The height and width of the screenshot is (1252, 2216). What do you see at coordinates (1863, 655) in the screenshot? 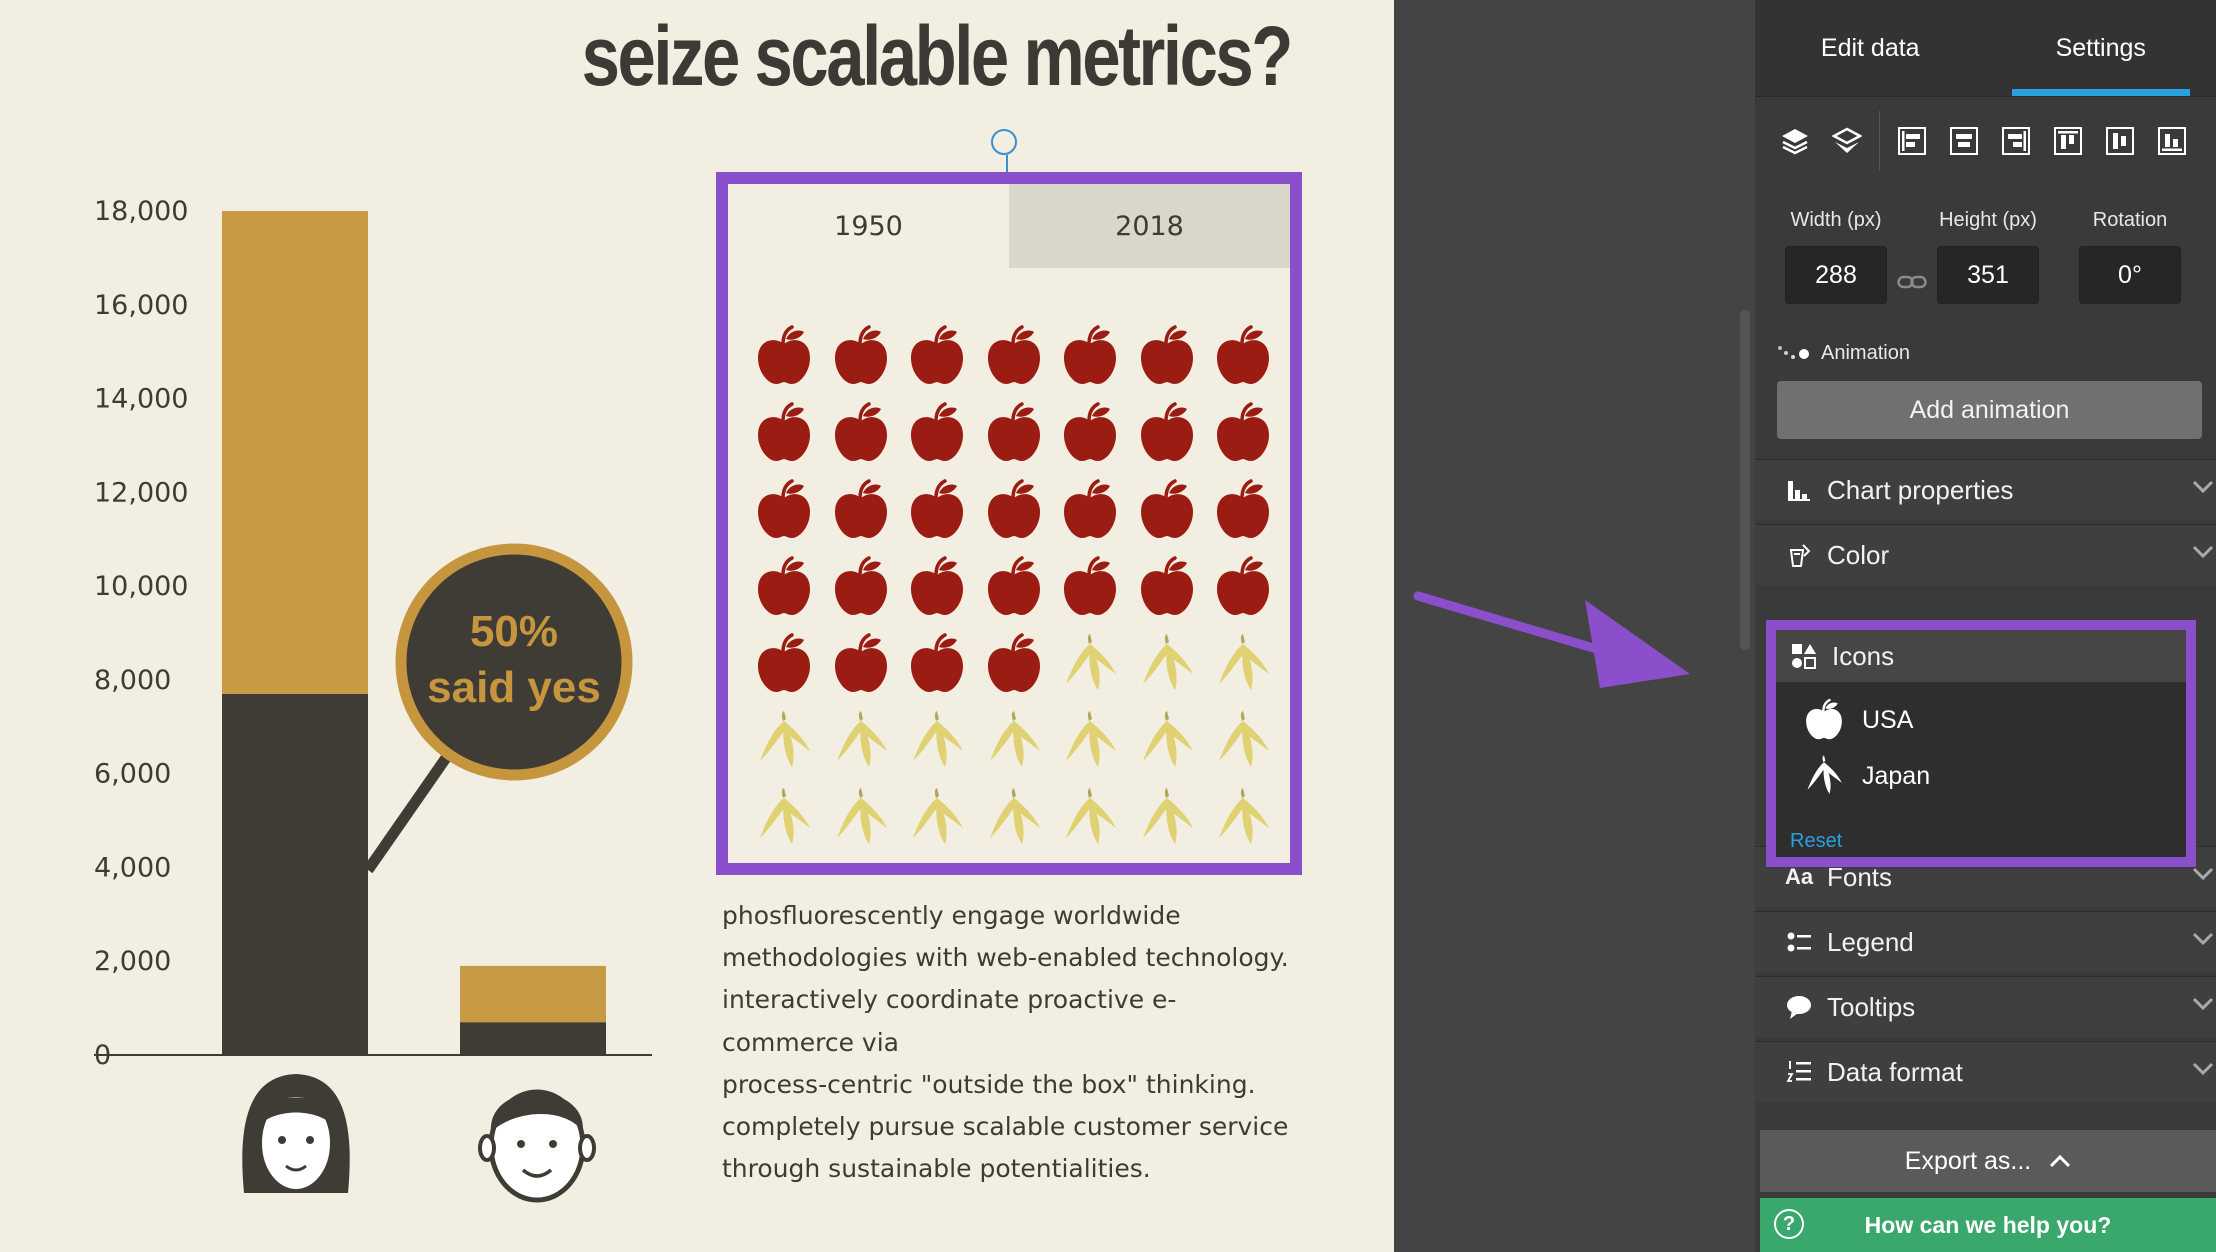
I see `section-label: Icons` at bounding box center [1863, 655].